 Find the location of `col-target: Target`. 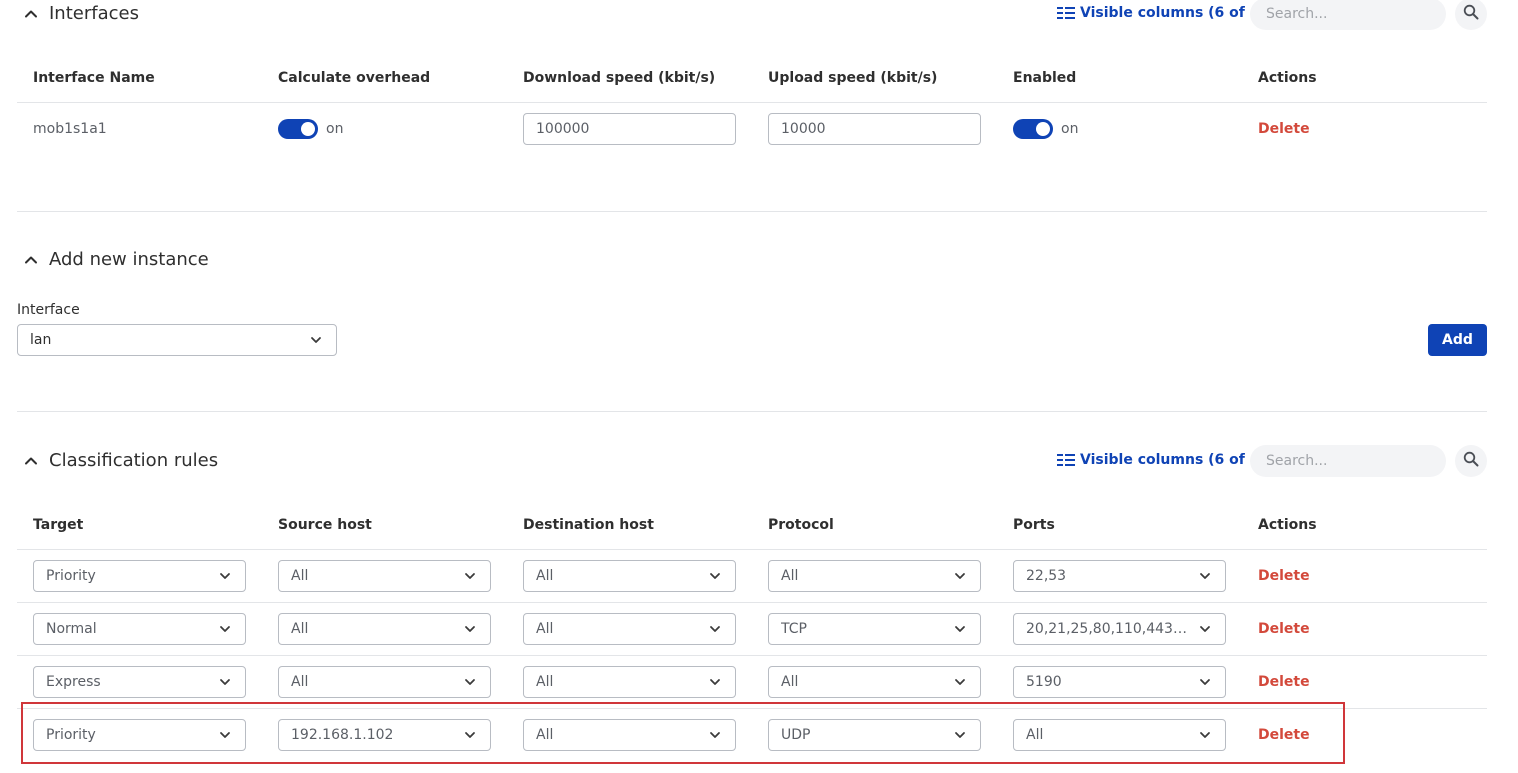

col-target: Target is located at coordinates (58, 525).